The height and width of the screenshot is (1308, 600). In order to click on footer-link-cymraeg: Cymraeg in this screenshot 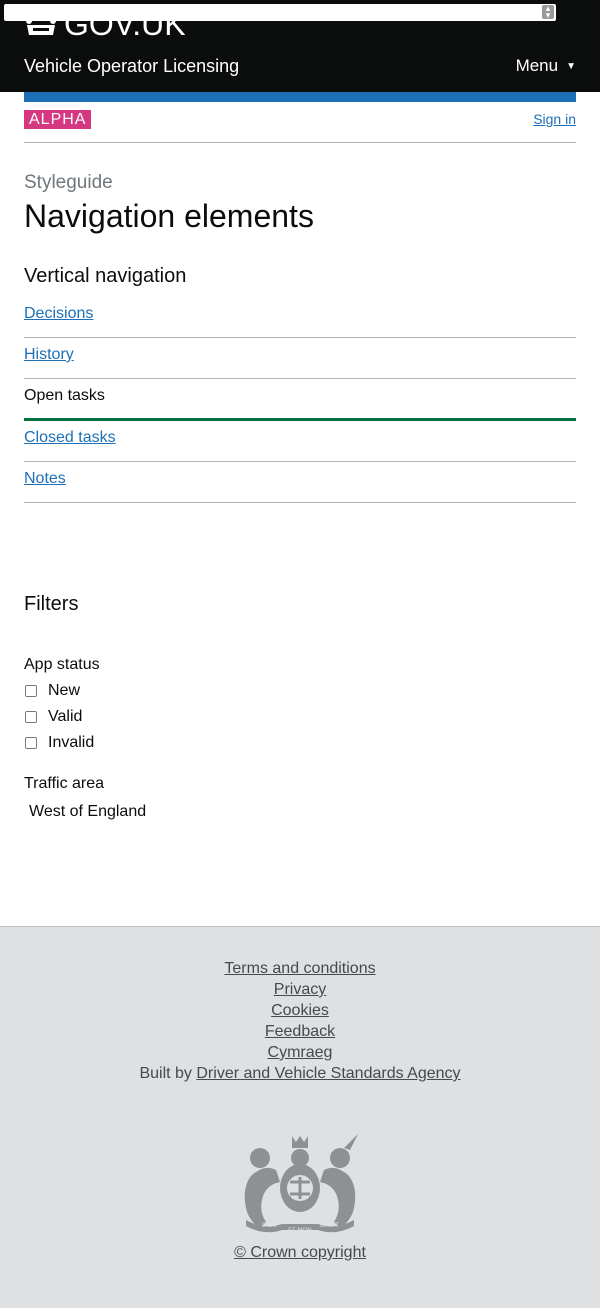, I will do `click(300, 1052)`.